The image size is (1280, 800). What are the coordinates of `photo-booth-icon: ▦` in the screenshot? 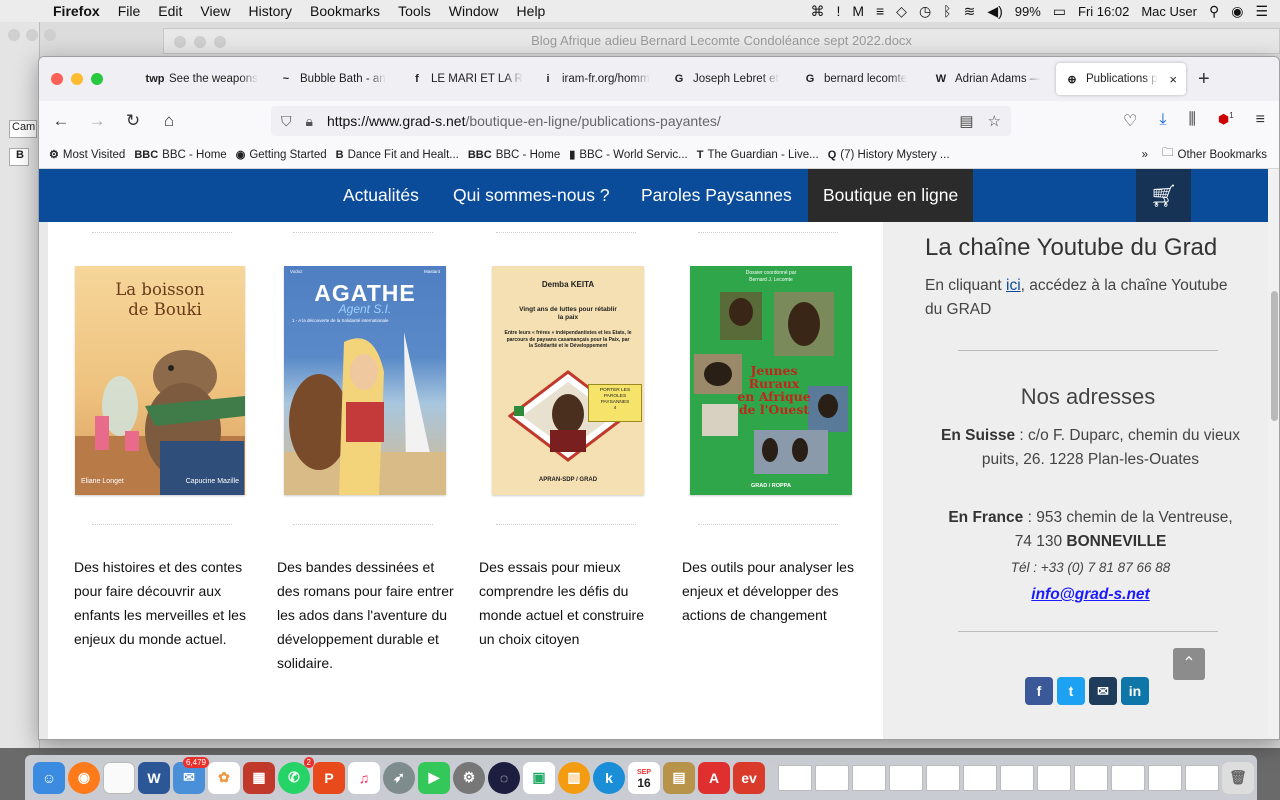 It's located at (259, 777).